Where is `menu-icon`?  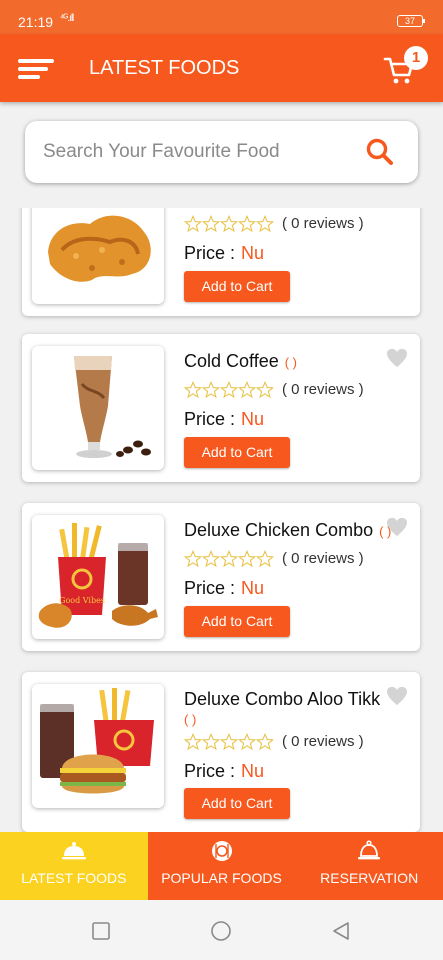 menu-icon is located at coordinates (36, 69).